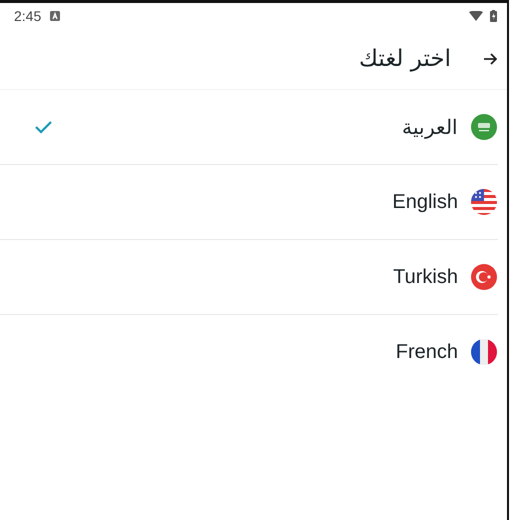 This screenshot has width=517, height=520. What do you see at coordinates (43, 127) in the screenshot?
I see `checkmark-icon` at bounding box center [43, 127].